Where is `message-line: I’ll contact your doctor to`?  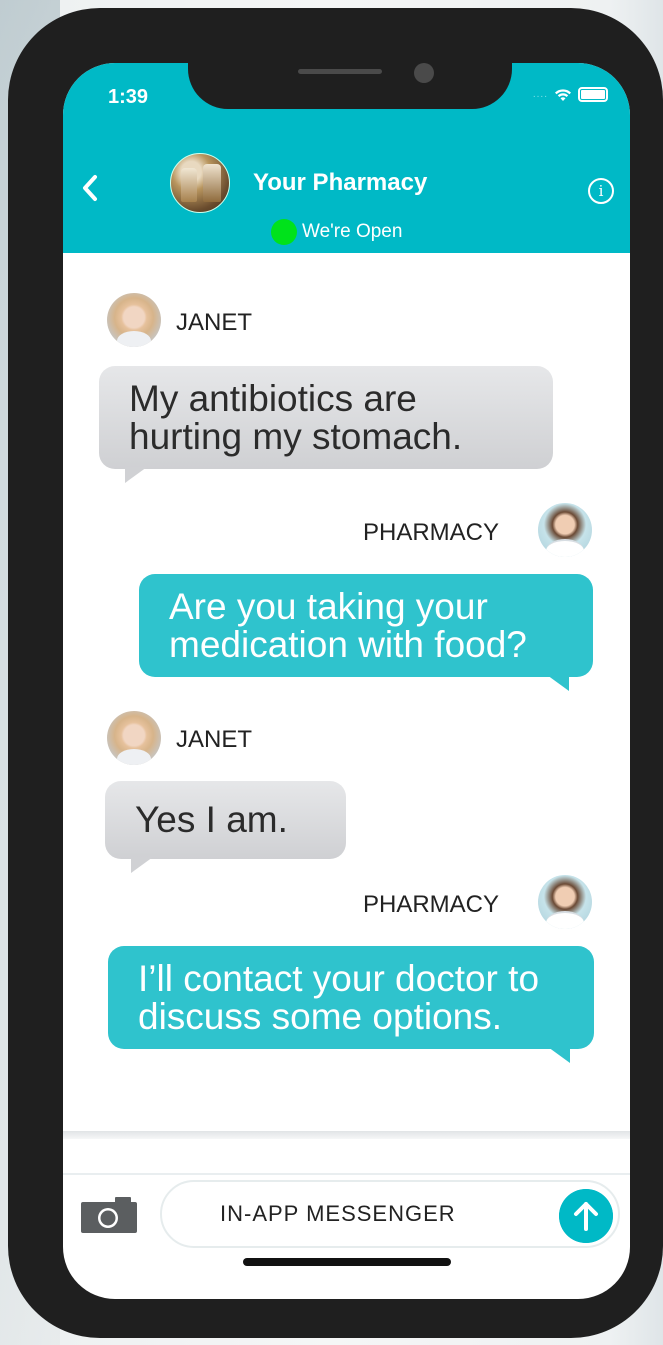 message-line: I’ll contact your doctor to is located at coordinates (339, 978).